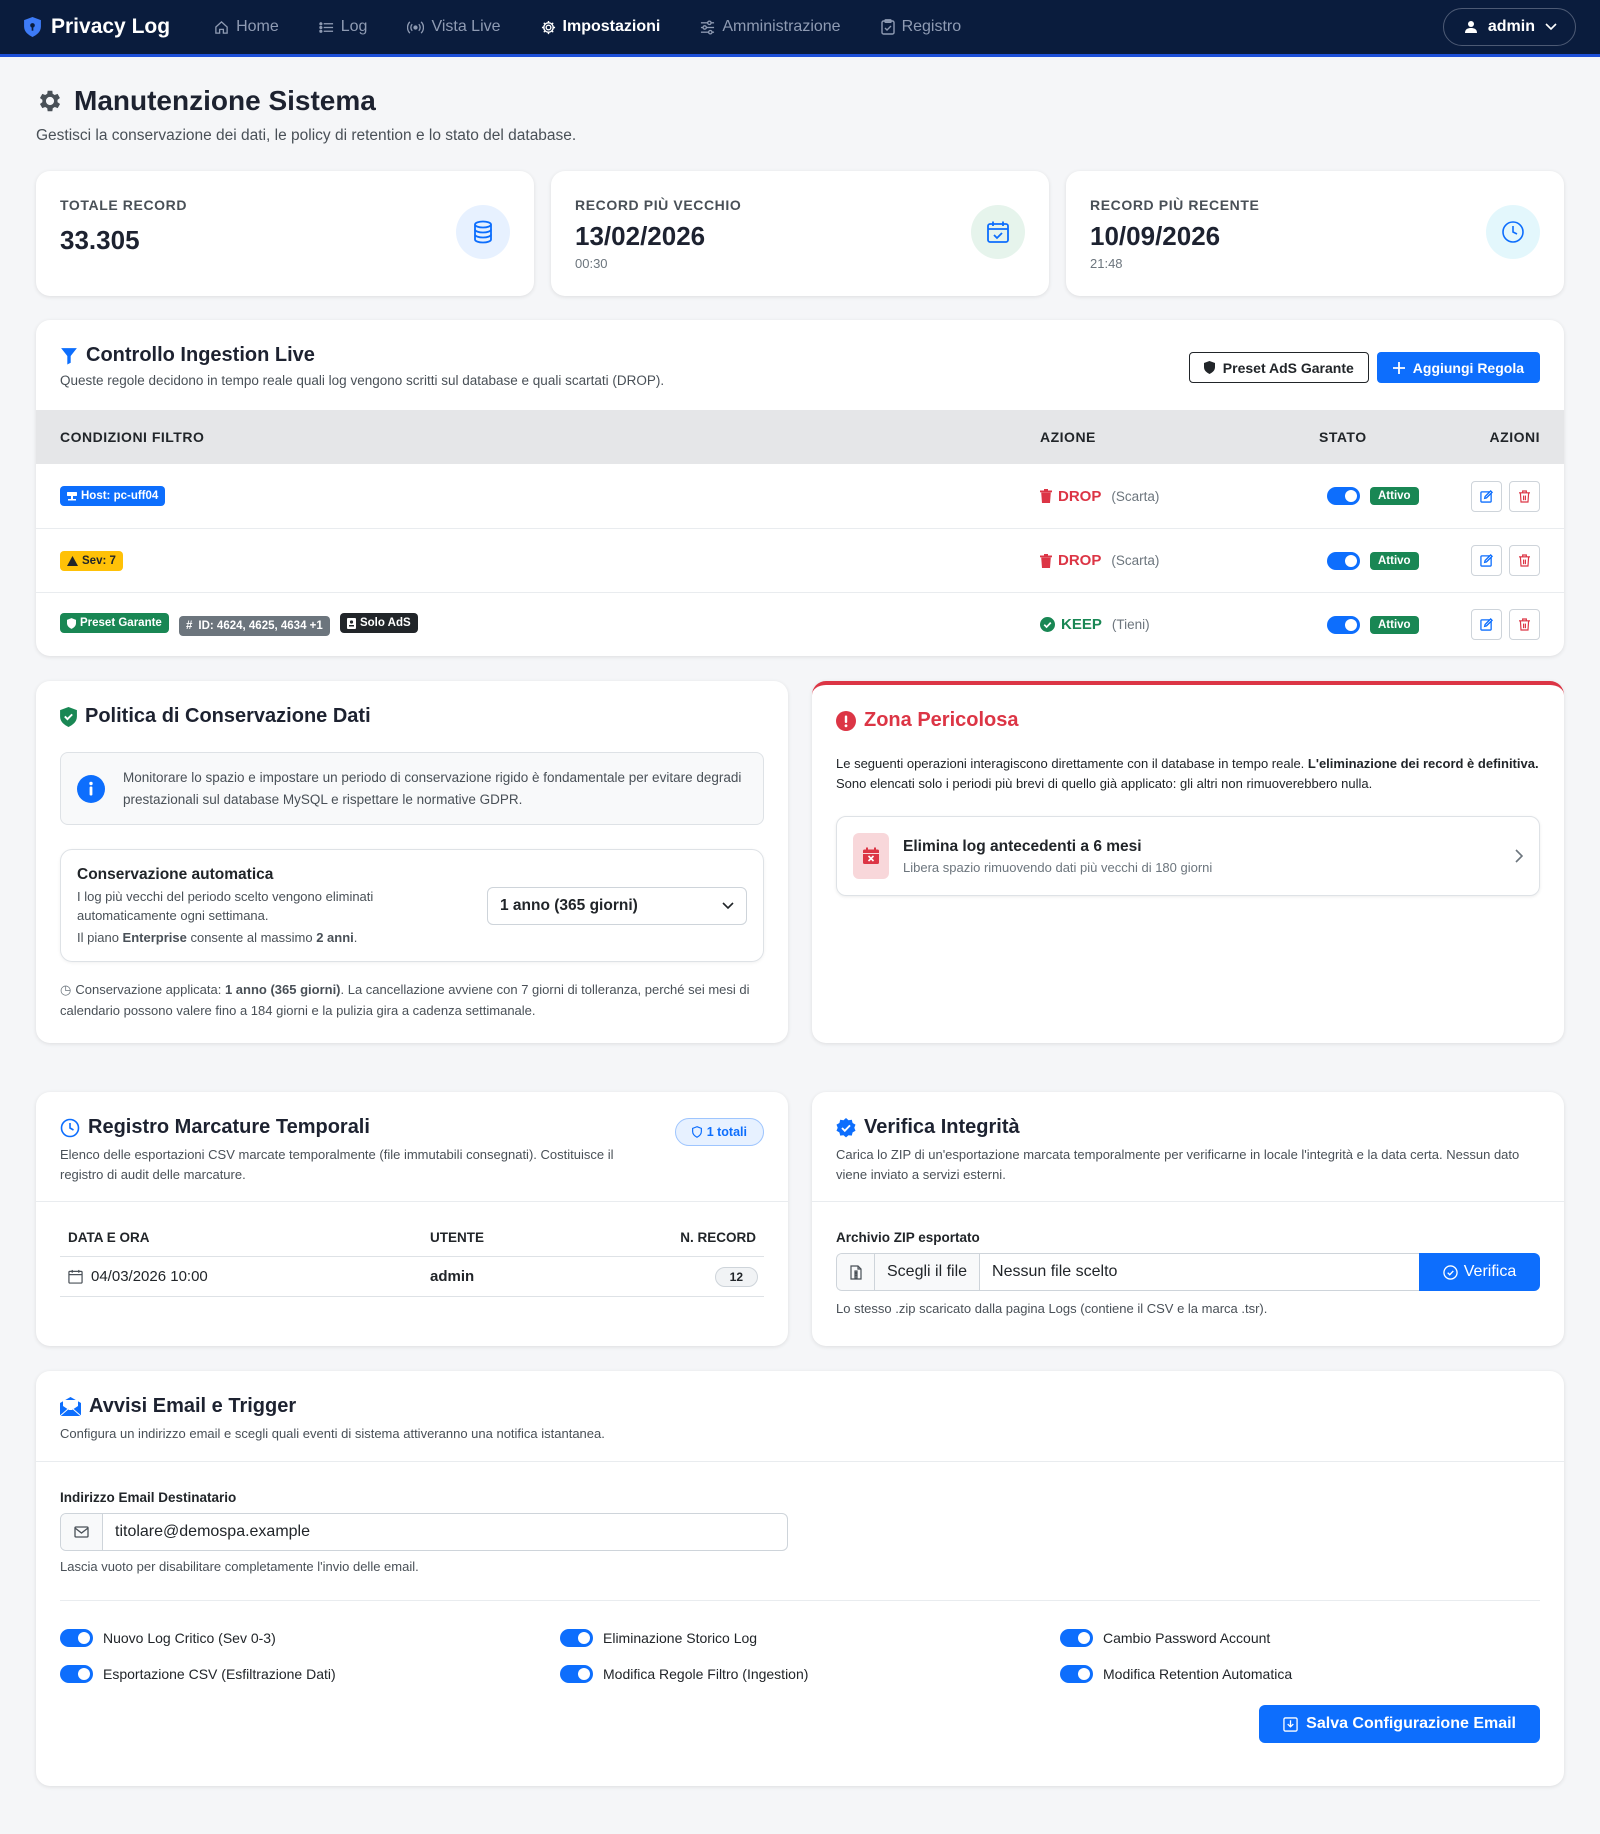 Image resolution: width=1600 pixels, height=1834 pixels. Describe the element at coordinates (228, 716) in the screenshot. I see `retention-title: Politica di Conservazione Dati` at that location.